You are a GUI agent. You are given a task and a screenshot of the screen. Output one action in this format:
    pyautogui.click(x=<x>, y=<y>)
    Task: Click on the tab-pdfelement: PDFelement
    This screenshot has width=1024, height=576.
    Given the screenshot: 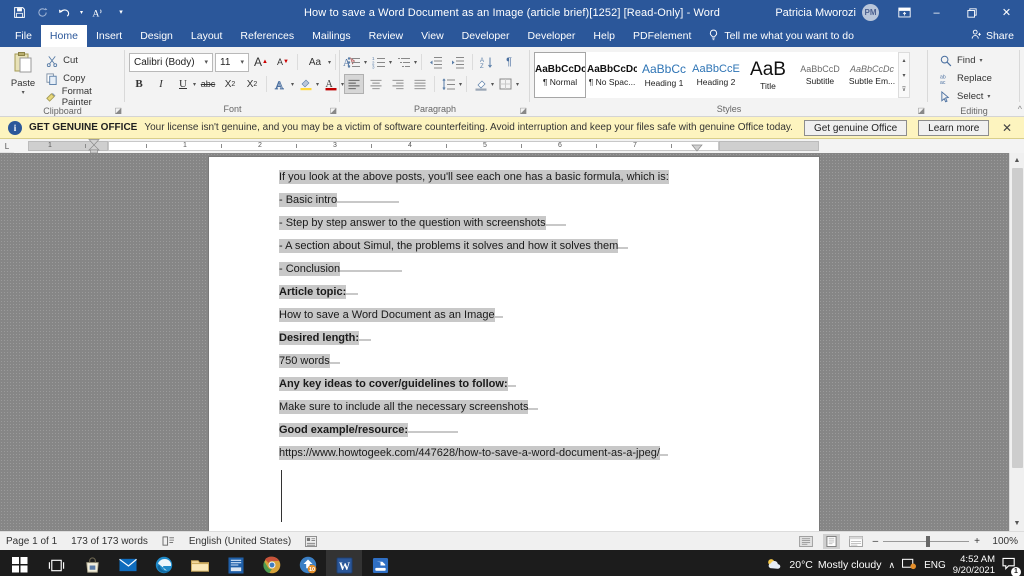 What is the action you would take?
    pyautogui.click(x=662, y=36)
    